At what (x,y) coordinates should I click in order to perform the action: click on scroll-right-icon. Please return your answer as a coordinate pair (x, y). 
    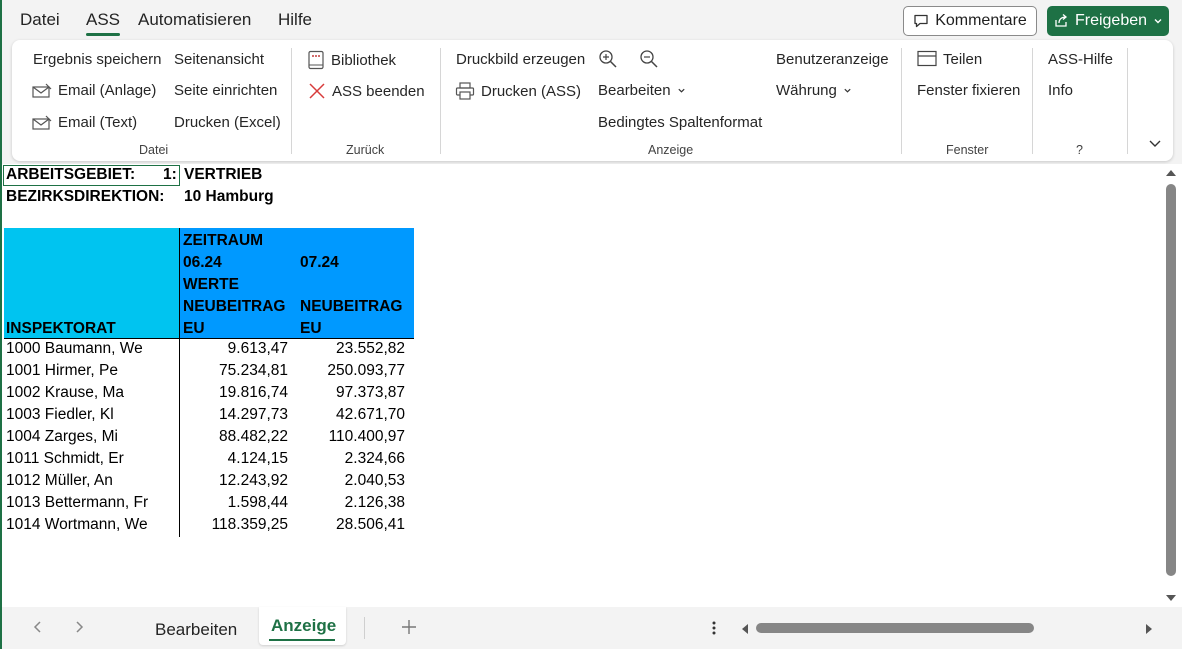
    Looking at the image, I should click on (1149, 629).